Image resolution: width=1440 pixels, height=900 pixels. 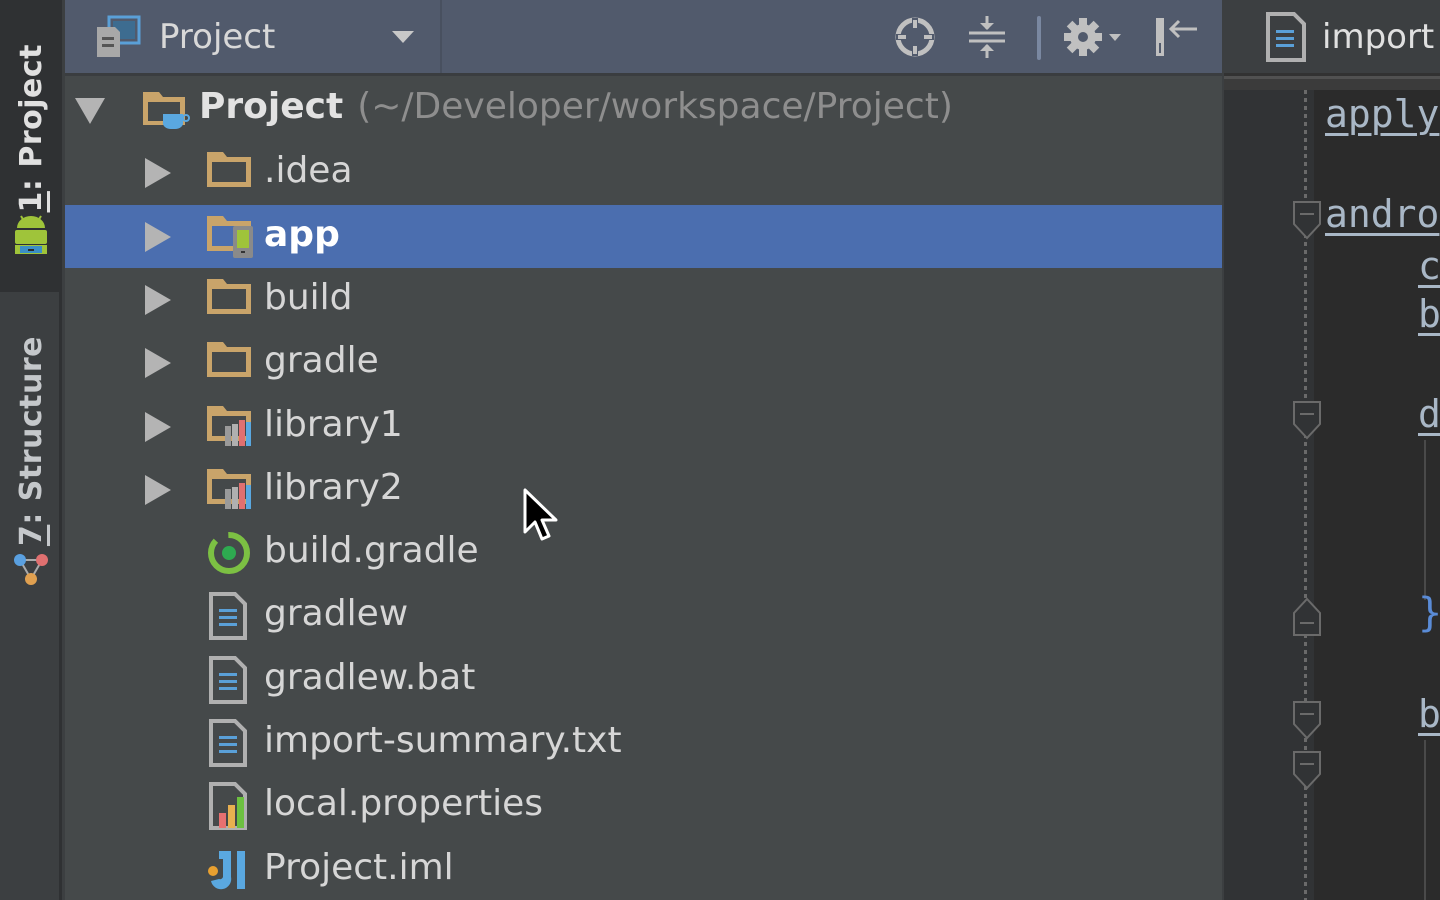 What do you see at coordinates (1332, 83) in the screenshot?
I see `editor-tab-divider` at bounding box center [1332, 83].